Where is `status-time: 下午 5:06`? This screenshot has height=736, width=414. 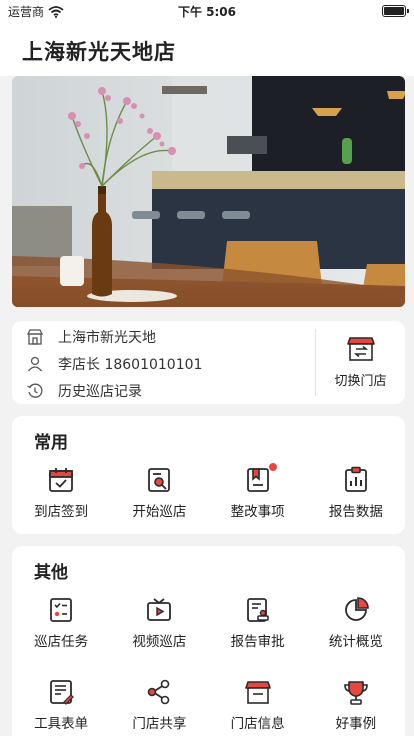
status-time: 下午 5:06 is located at coordinates (207, 12).